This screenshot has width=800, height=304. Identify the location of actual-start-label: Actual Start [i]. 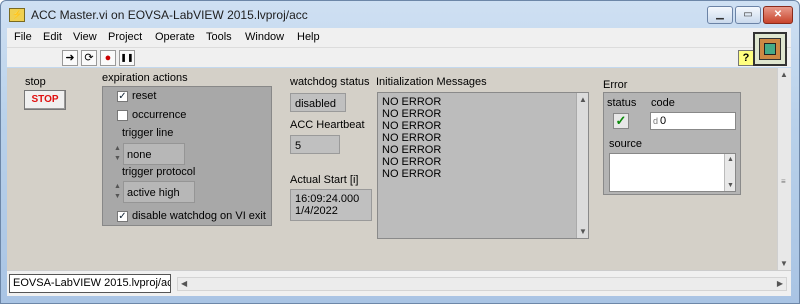
(324, 180).